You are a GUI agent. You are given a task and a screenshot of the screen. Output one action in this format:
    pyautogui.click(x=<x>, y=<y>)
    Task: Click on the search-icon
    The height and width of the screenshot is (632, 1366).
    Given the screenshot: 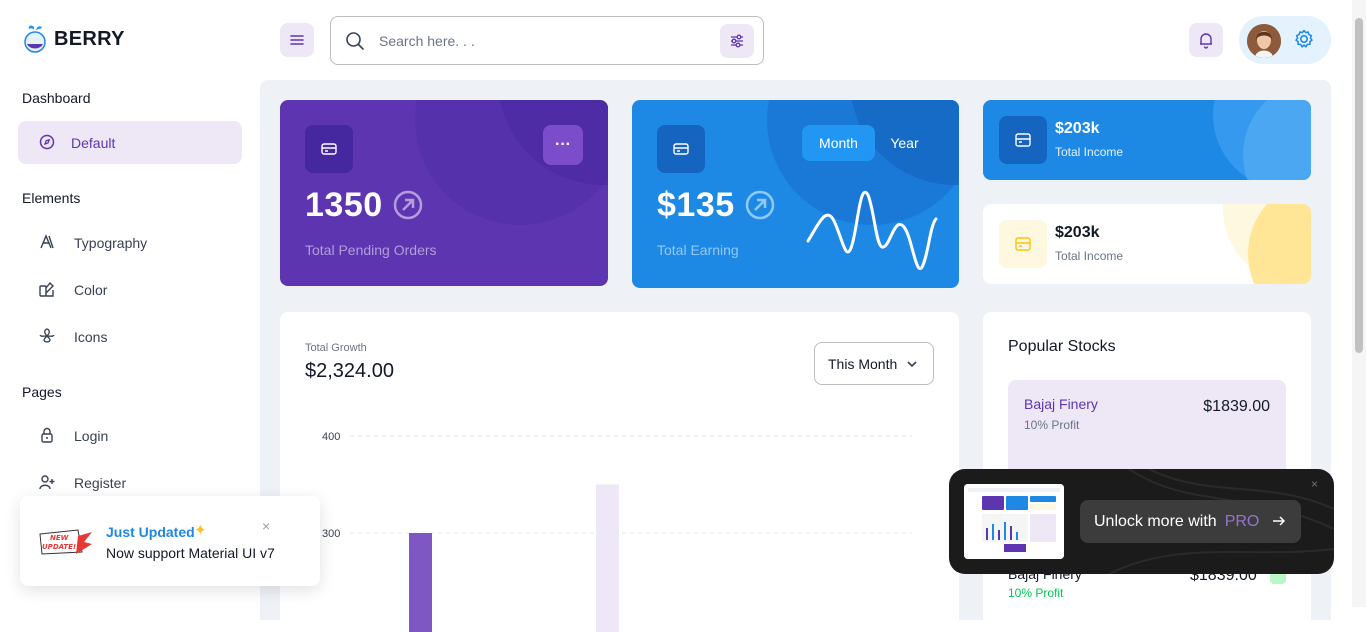 What is the action you would take?
    pyautogui.click(x=355, y=41)
    